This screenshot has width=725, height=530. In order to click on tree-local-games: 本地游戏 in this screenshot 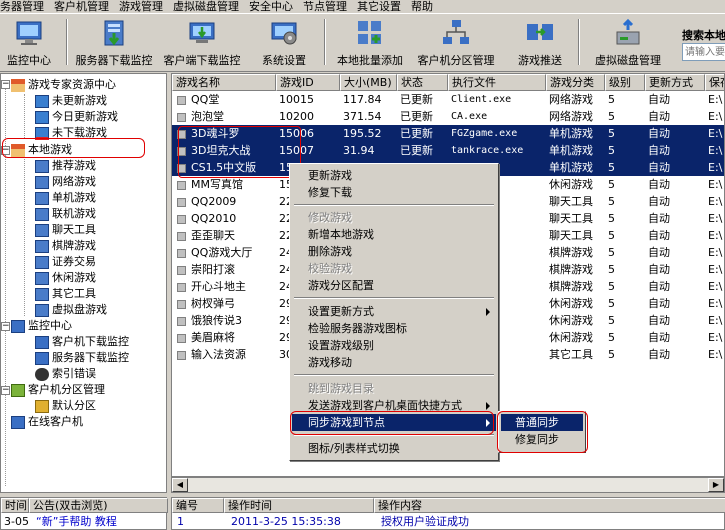, I will do `click(41, 150)`.